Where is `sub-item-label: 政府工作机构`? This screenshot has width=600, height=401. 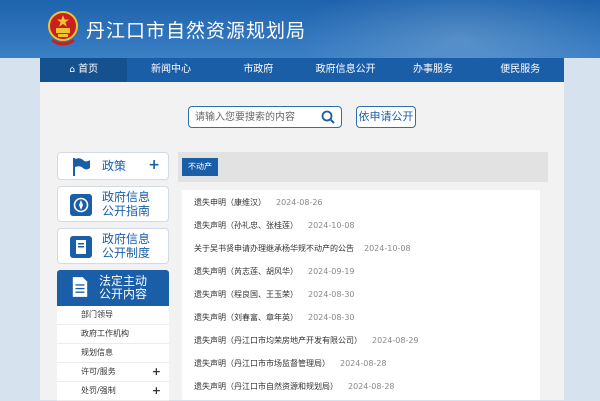 sub-item-label: 政府工作机构 is located at coordinates (105, 333).